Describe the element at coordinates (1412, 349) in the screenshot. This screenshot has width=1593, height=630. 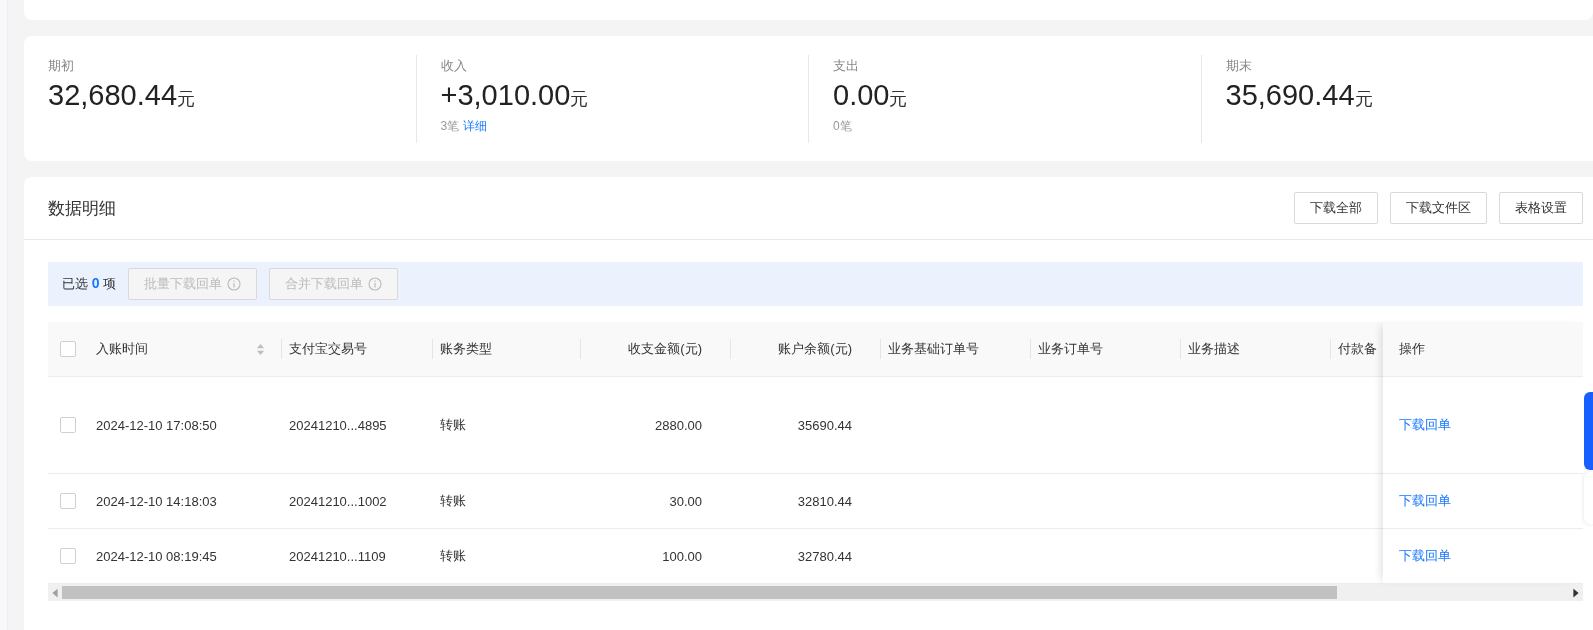
I see `column-header: 操作` at that location.